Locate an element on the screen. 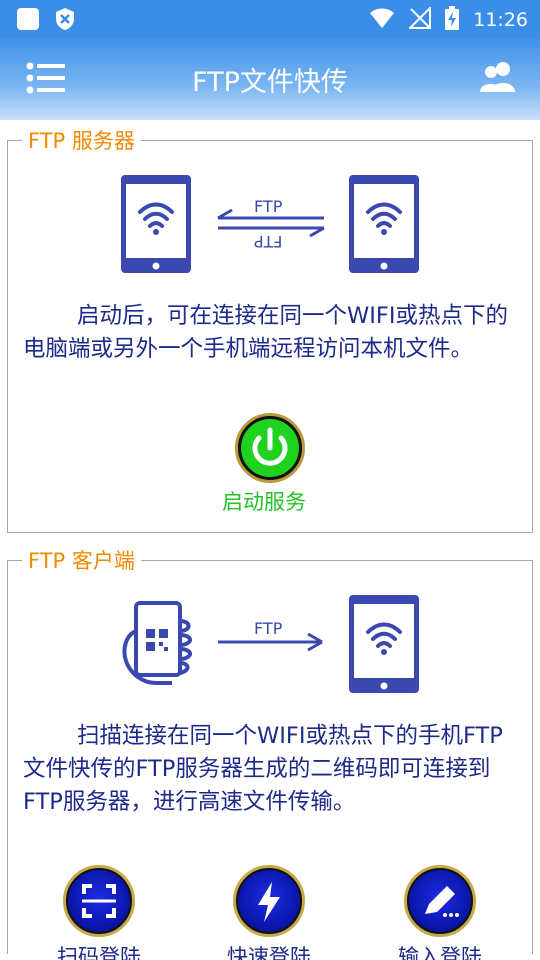 Image resolution: width=540 pixels, height=960 pixels. start-service-button is located at coordinates (270, 448).